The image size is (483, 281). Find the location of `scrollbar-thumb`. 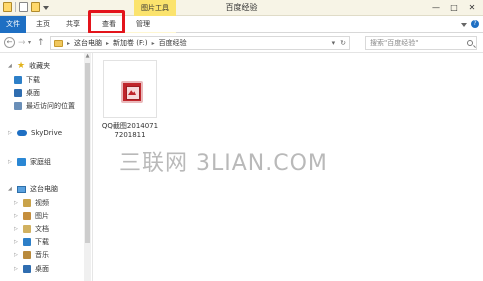

scrollbar-thumb is located at coordinates (87, 153).